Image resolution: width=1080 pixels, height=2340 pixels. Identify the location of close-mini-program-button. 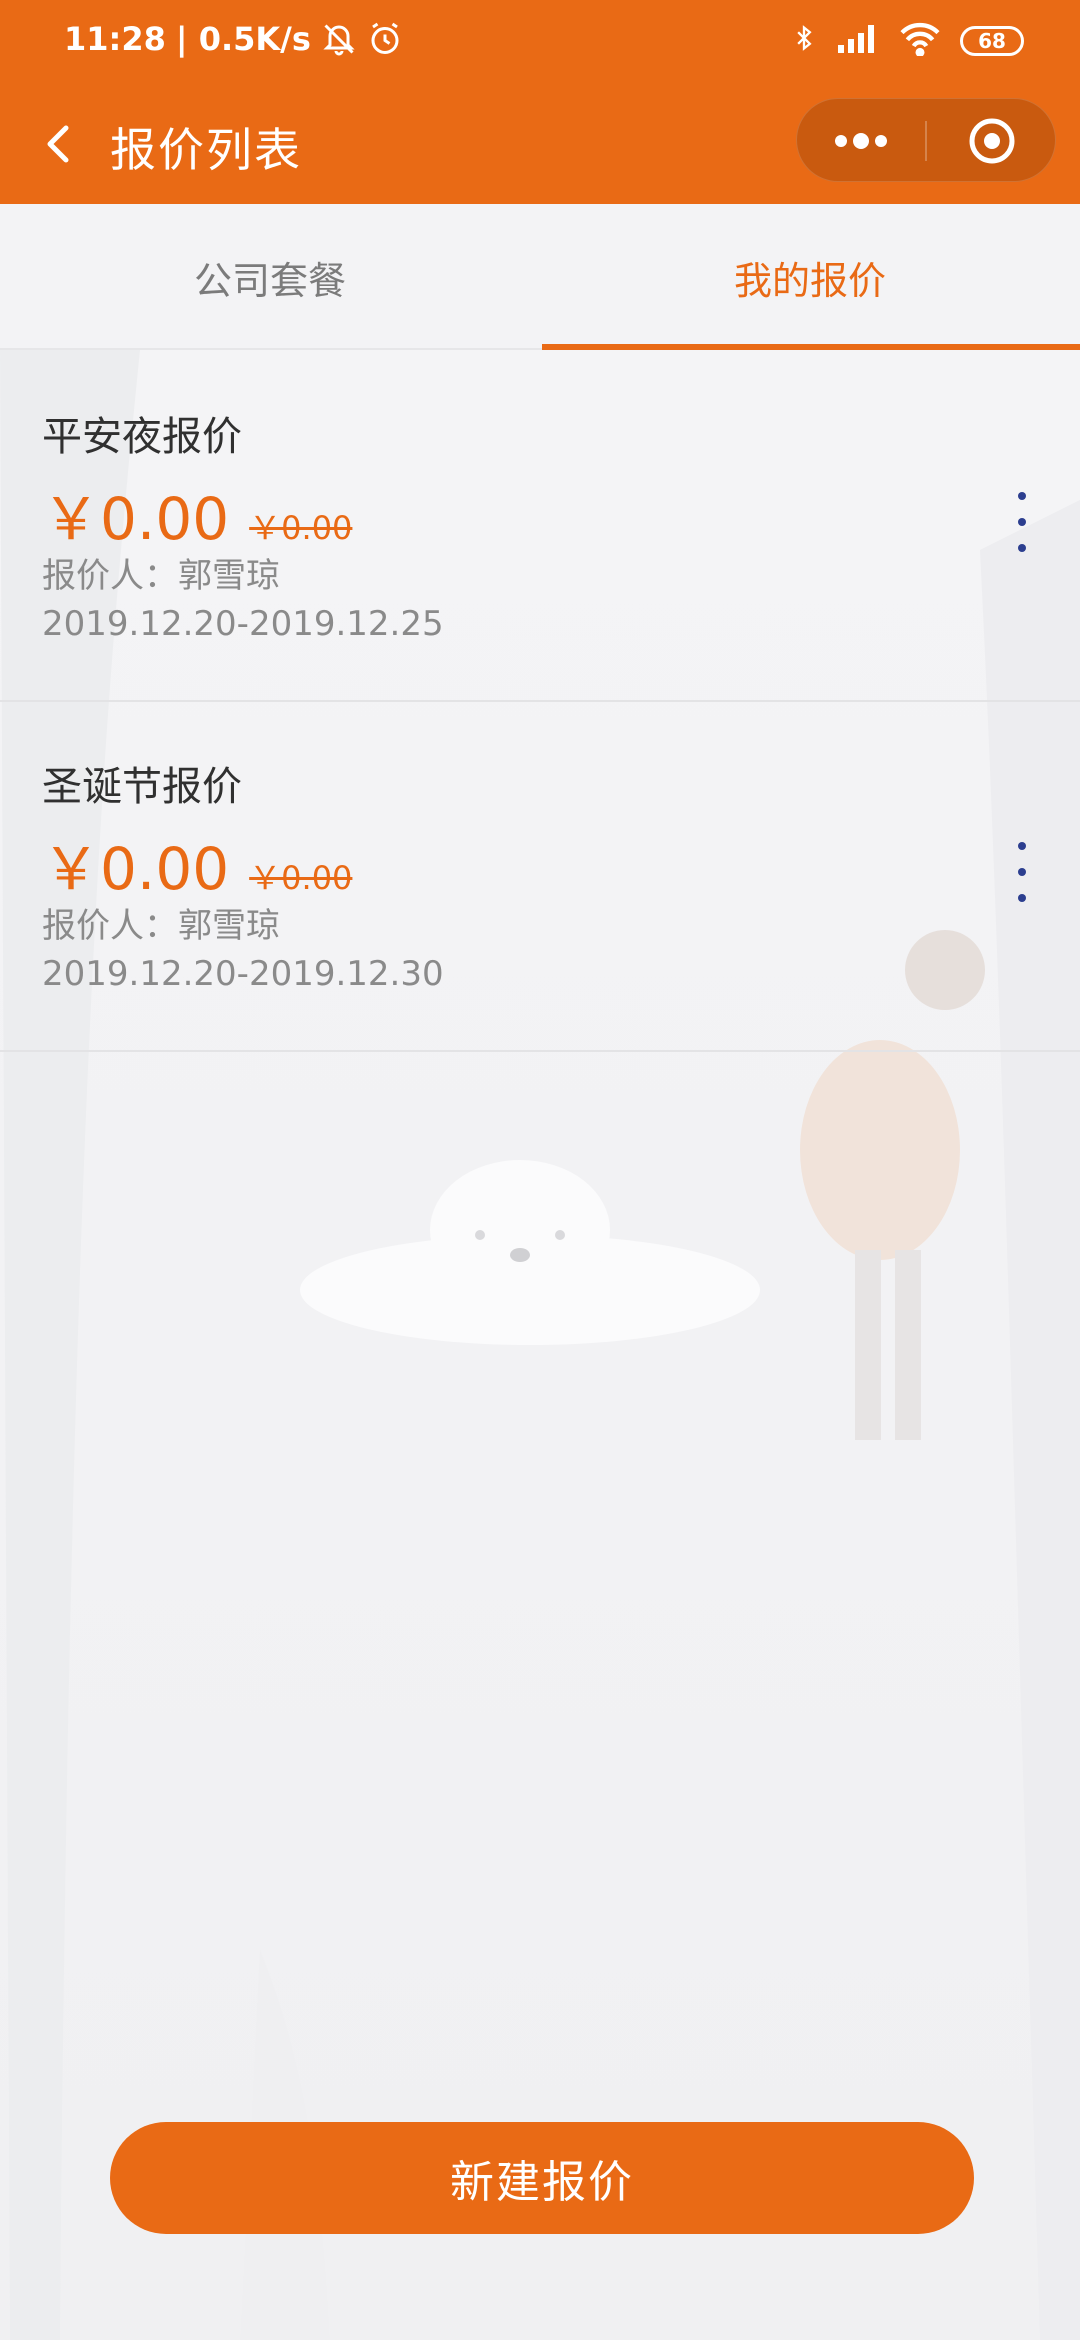
(992, 141).